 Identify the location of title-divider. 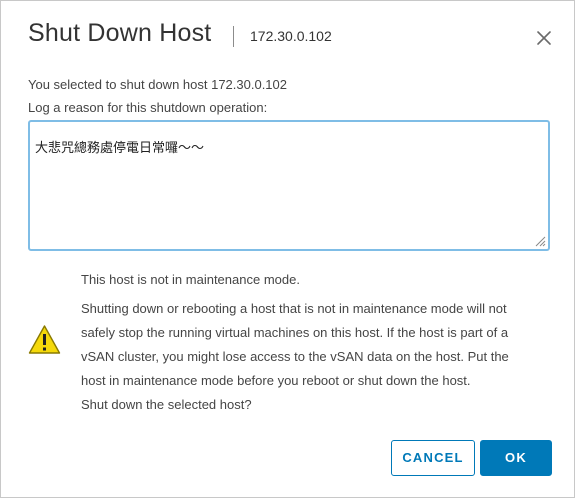
(233, 36).